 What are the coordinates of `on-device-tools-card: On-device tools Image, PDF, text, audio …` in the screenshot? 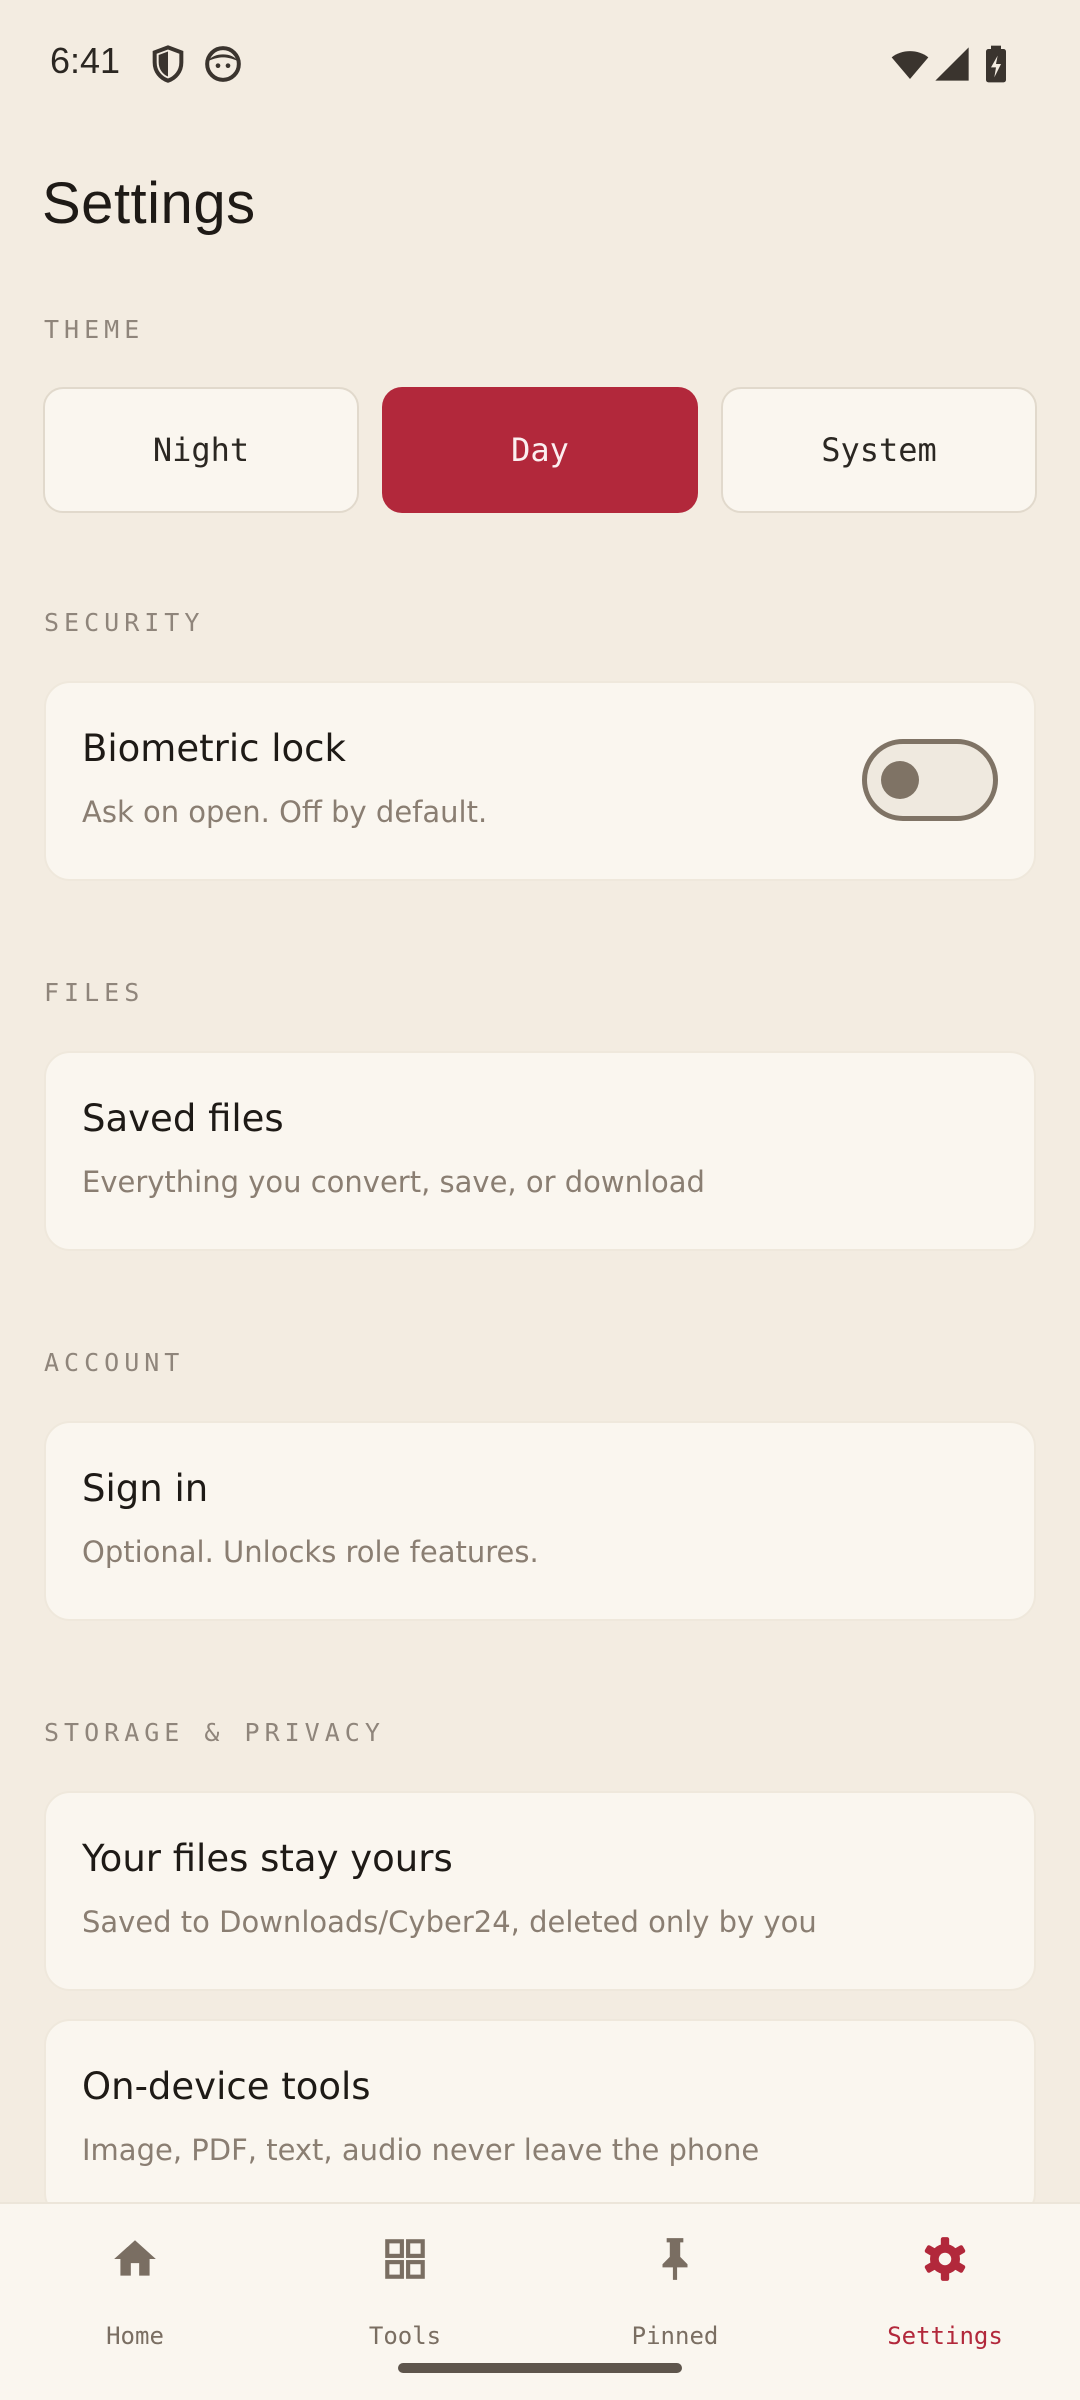 It's located at (540, 2119).